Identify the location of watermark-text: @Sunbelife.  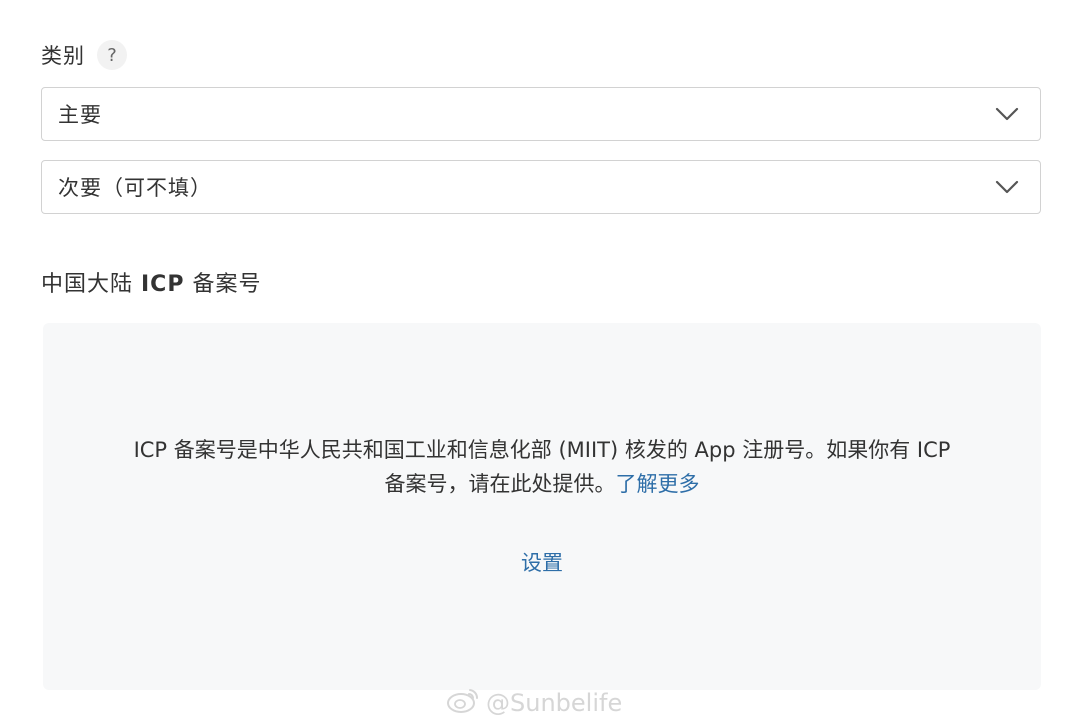
(554, 703).